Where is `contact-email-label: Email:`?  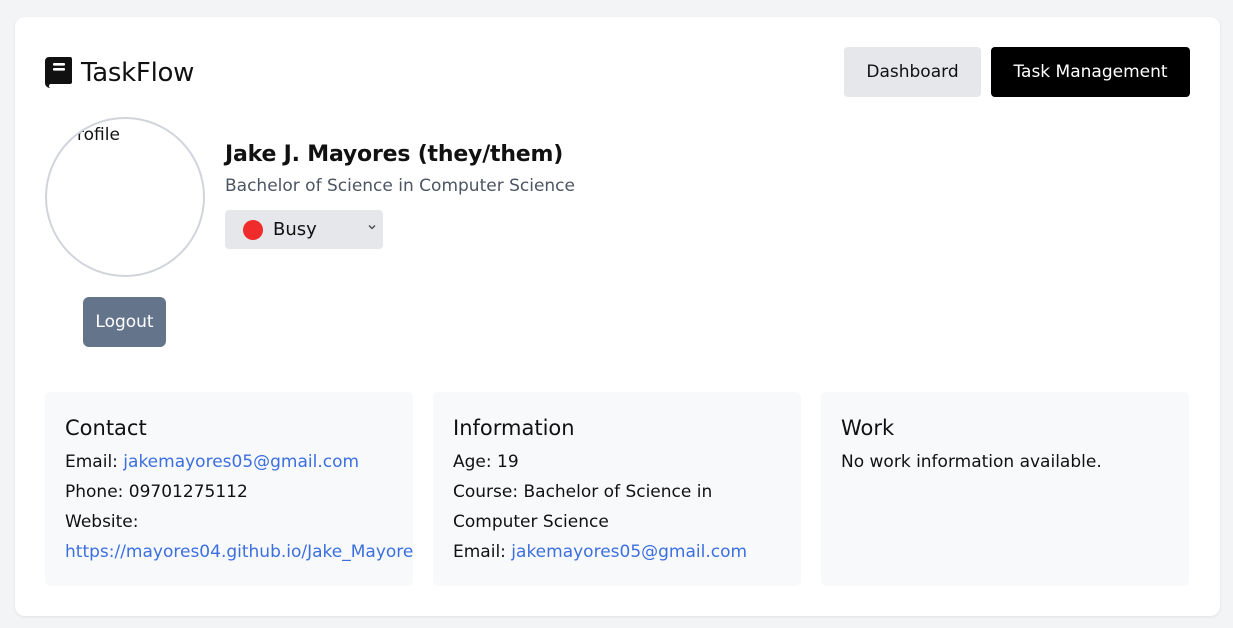
contact-email-label: Email: is located at coordinates (94, 462).